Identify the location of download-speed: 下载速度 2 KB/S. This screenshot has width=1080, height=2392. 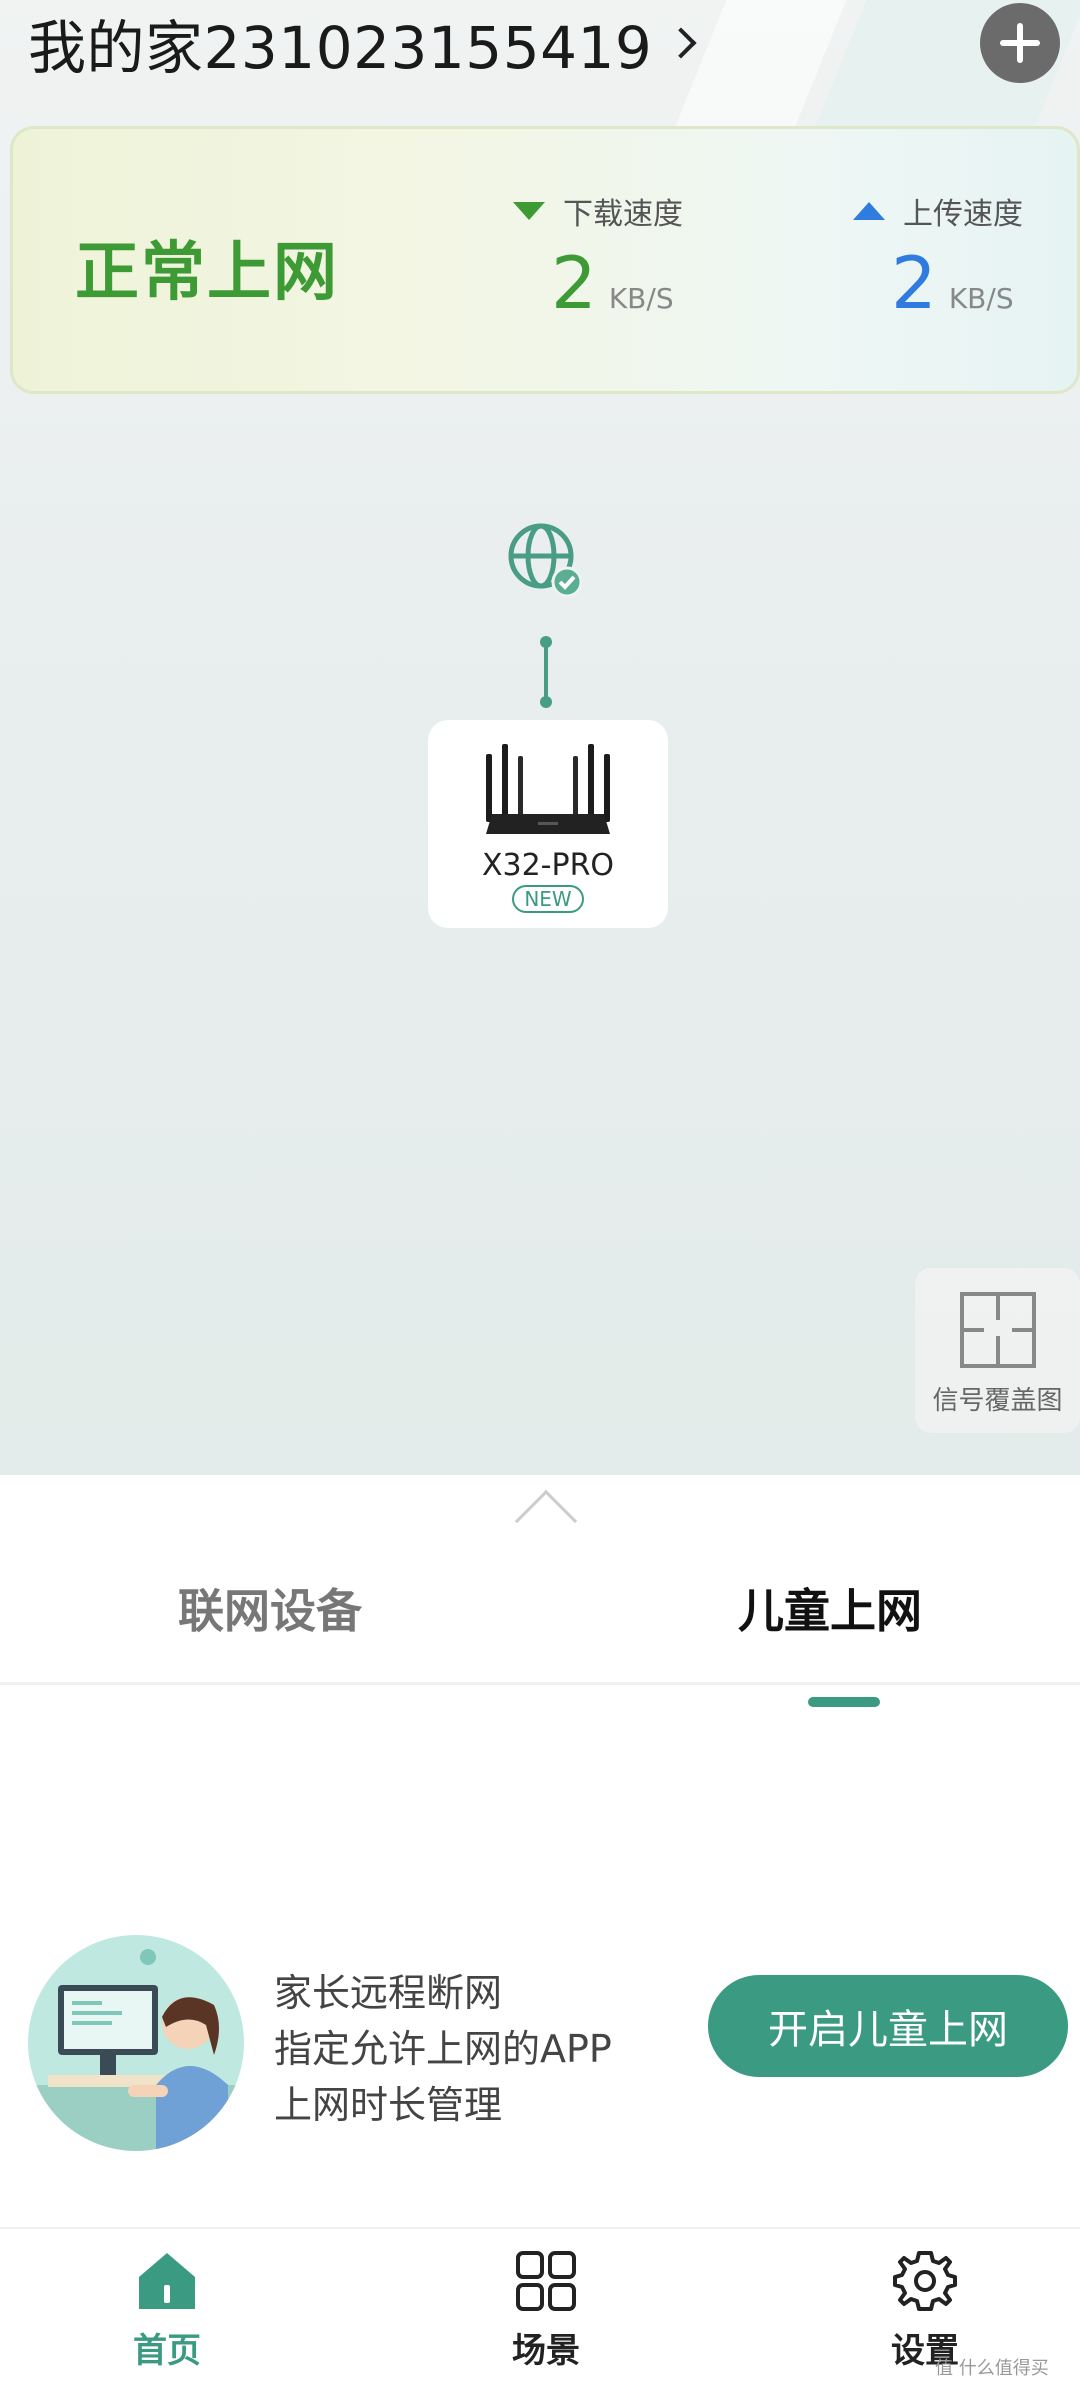
(598, 254).